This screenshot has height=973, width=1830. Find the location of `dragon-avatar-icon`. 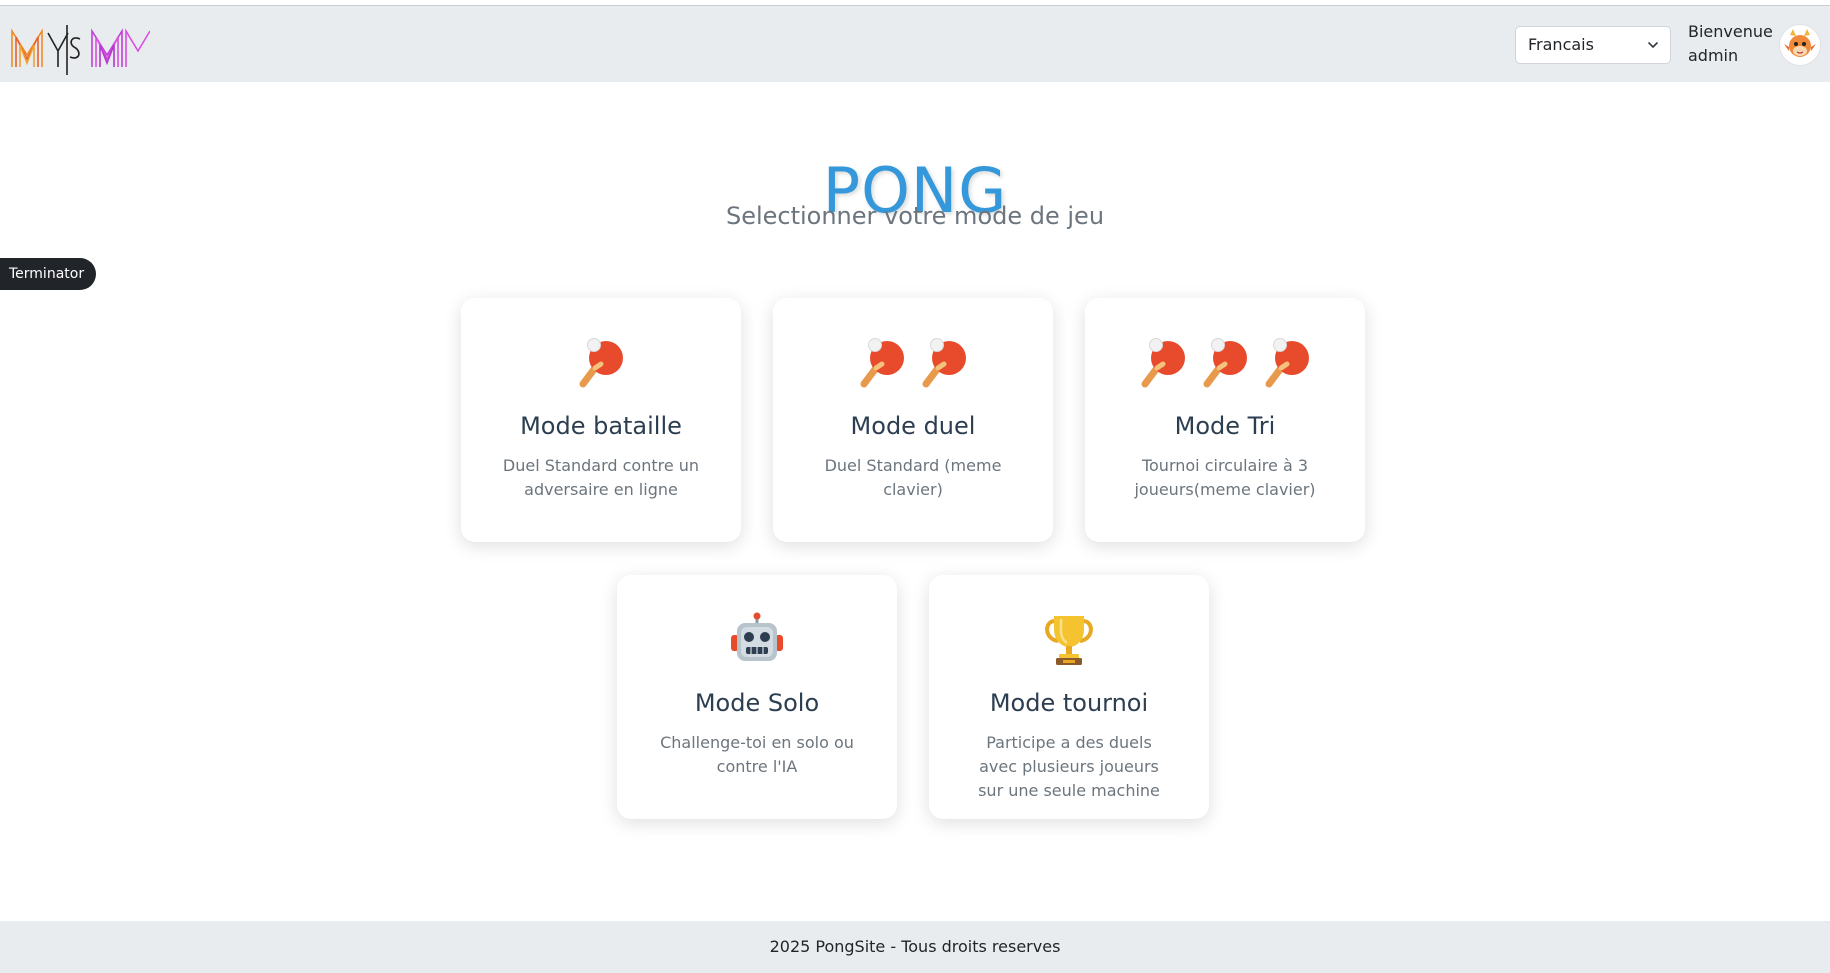

dragon-avatar-icon is located at coordinates (1800, 43).